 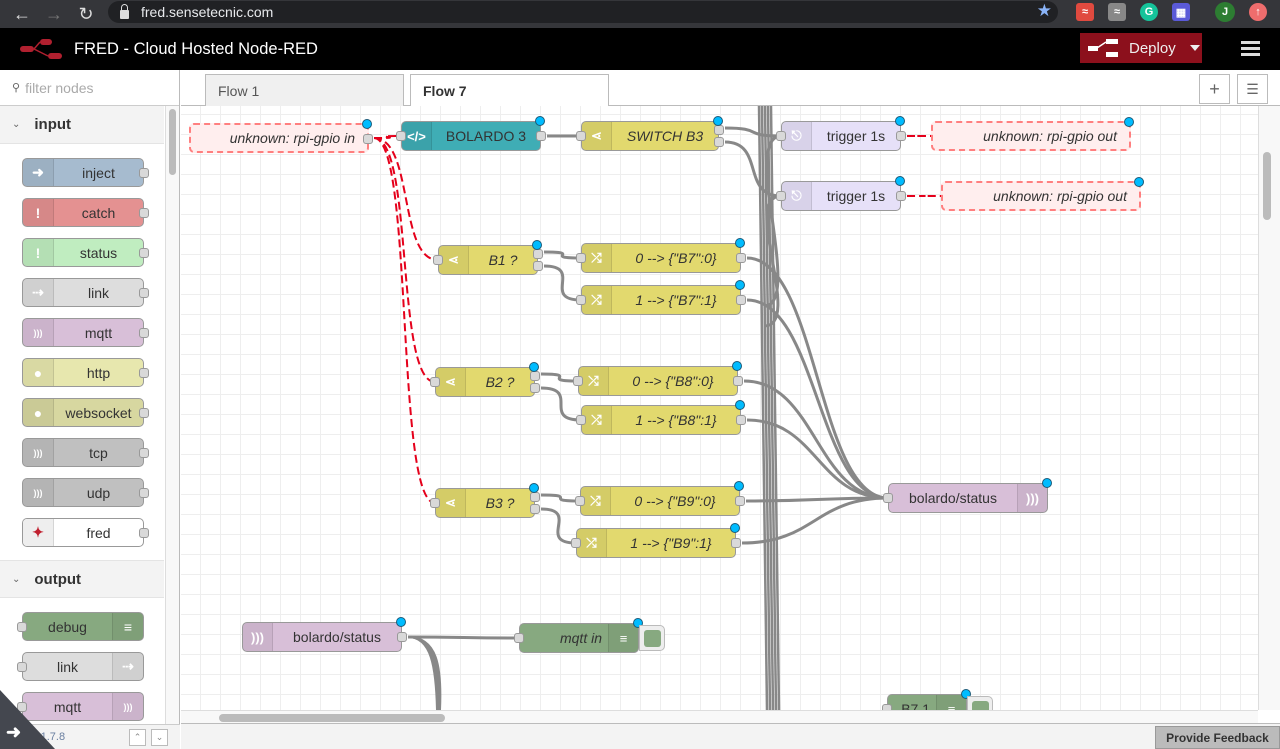 What do you see at coordinates (661, 255) in the screenshot?
I see `flow-node-b7-0: ⤮ 0 --> {"B7":0}` at bounding box center [661, 255].